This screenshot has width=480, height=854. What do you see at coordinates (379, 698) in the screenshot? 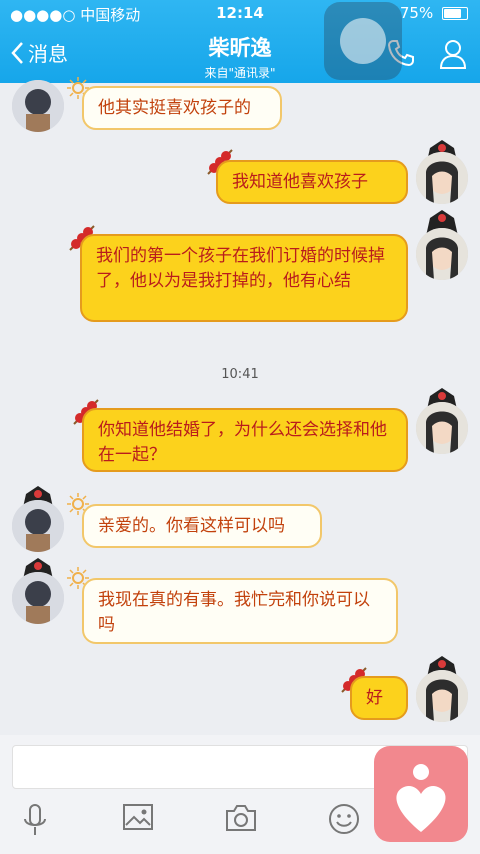
I see `message-bubble: 好` at bounding box center [379, 698].